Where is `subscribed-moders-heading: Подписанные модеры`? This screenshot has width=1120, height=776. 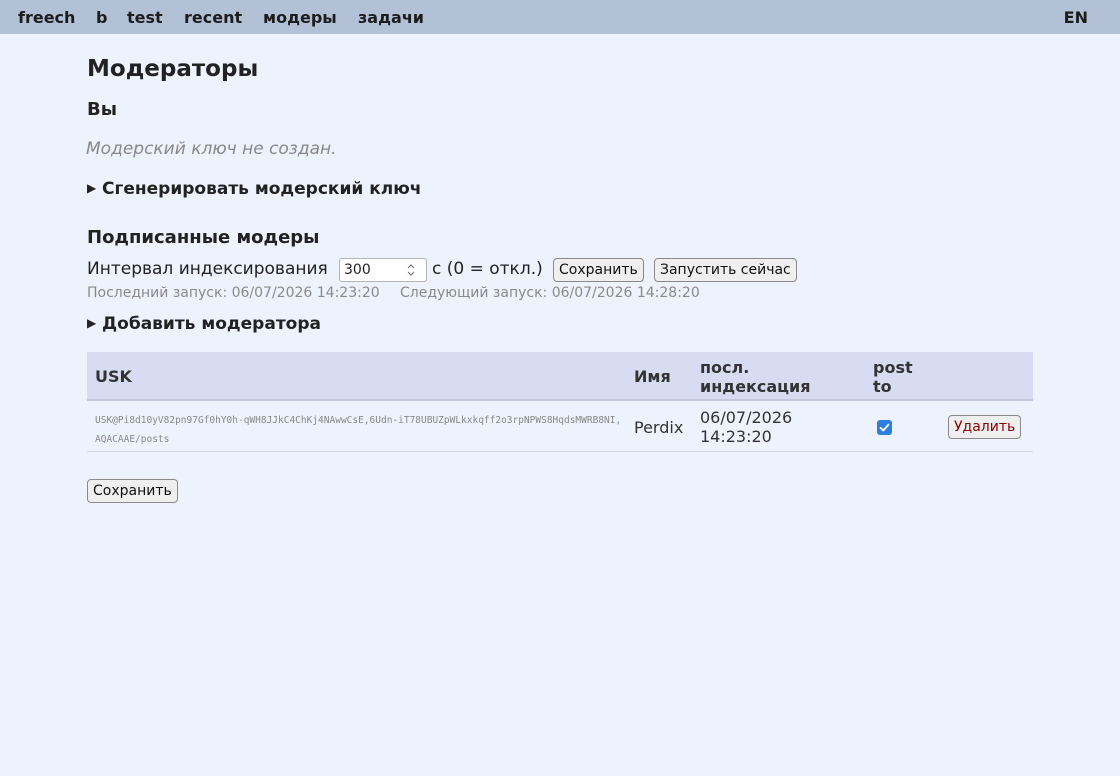
subscribed-moders-heading: Подписанные модеры is located at coordinates (203, 237).